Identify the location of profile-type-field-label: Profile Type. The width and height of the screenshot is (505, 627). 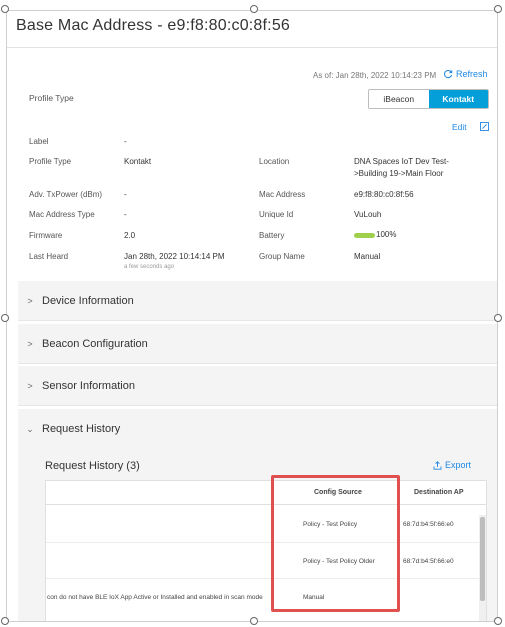
(50, 161).